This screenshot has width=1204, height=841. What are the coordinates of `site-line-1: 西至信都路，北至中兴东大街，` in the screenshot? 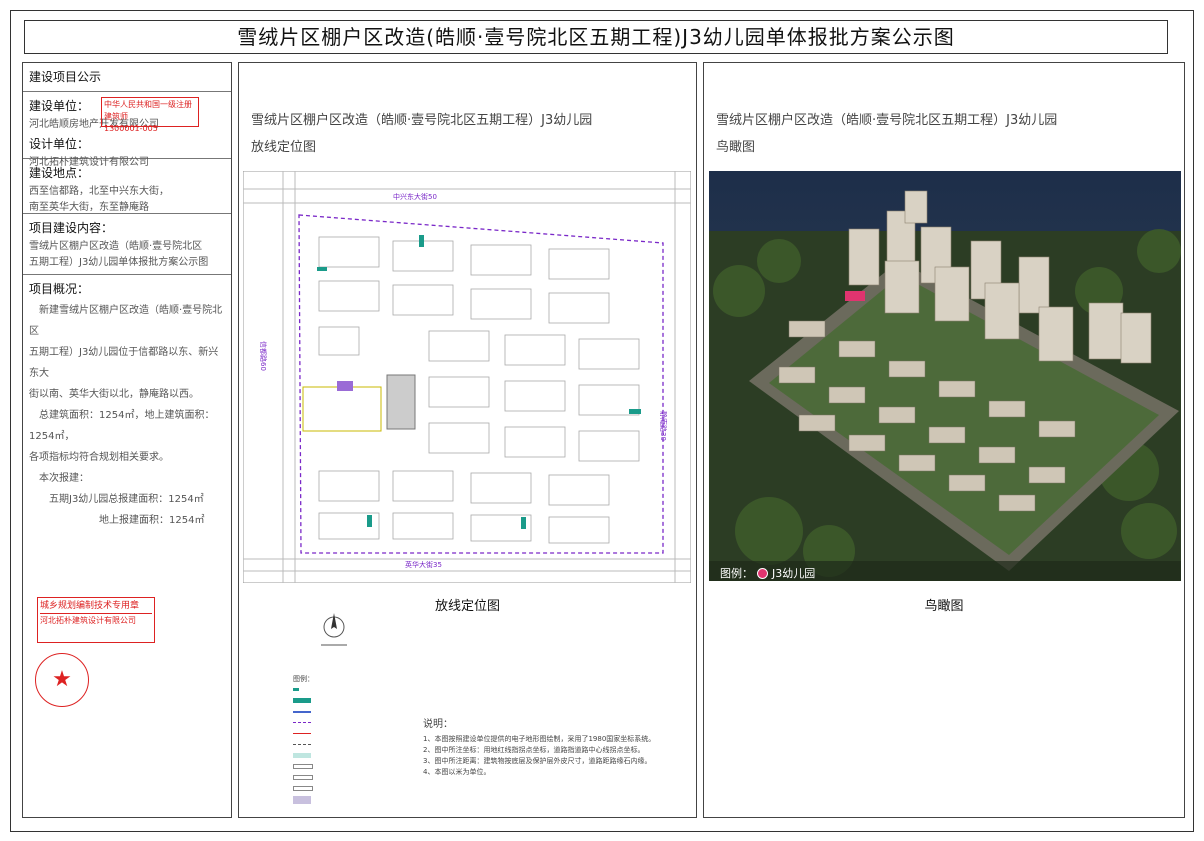 It's located at (99, 191).